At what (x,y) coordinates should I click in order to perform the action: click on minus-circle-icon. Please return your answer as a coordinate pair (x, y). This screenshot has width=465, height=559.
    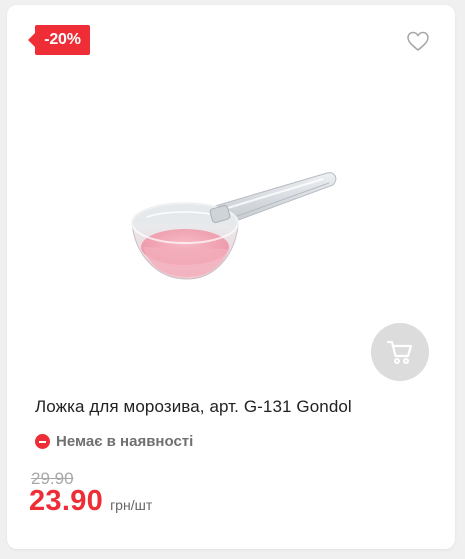
    Looking at the image, I should click on (42, 441).